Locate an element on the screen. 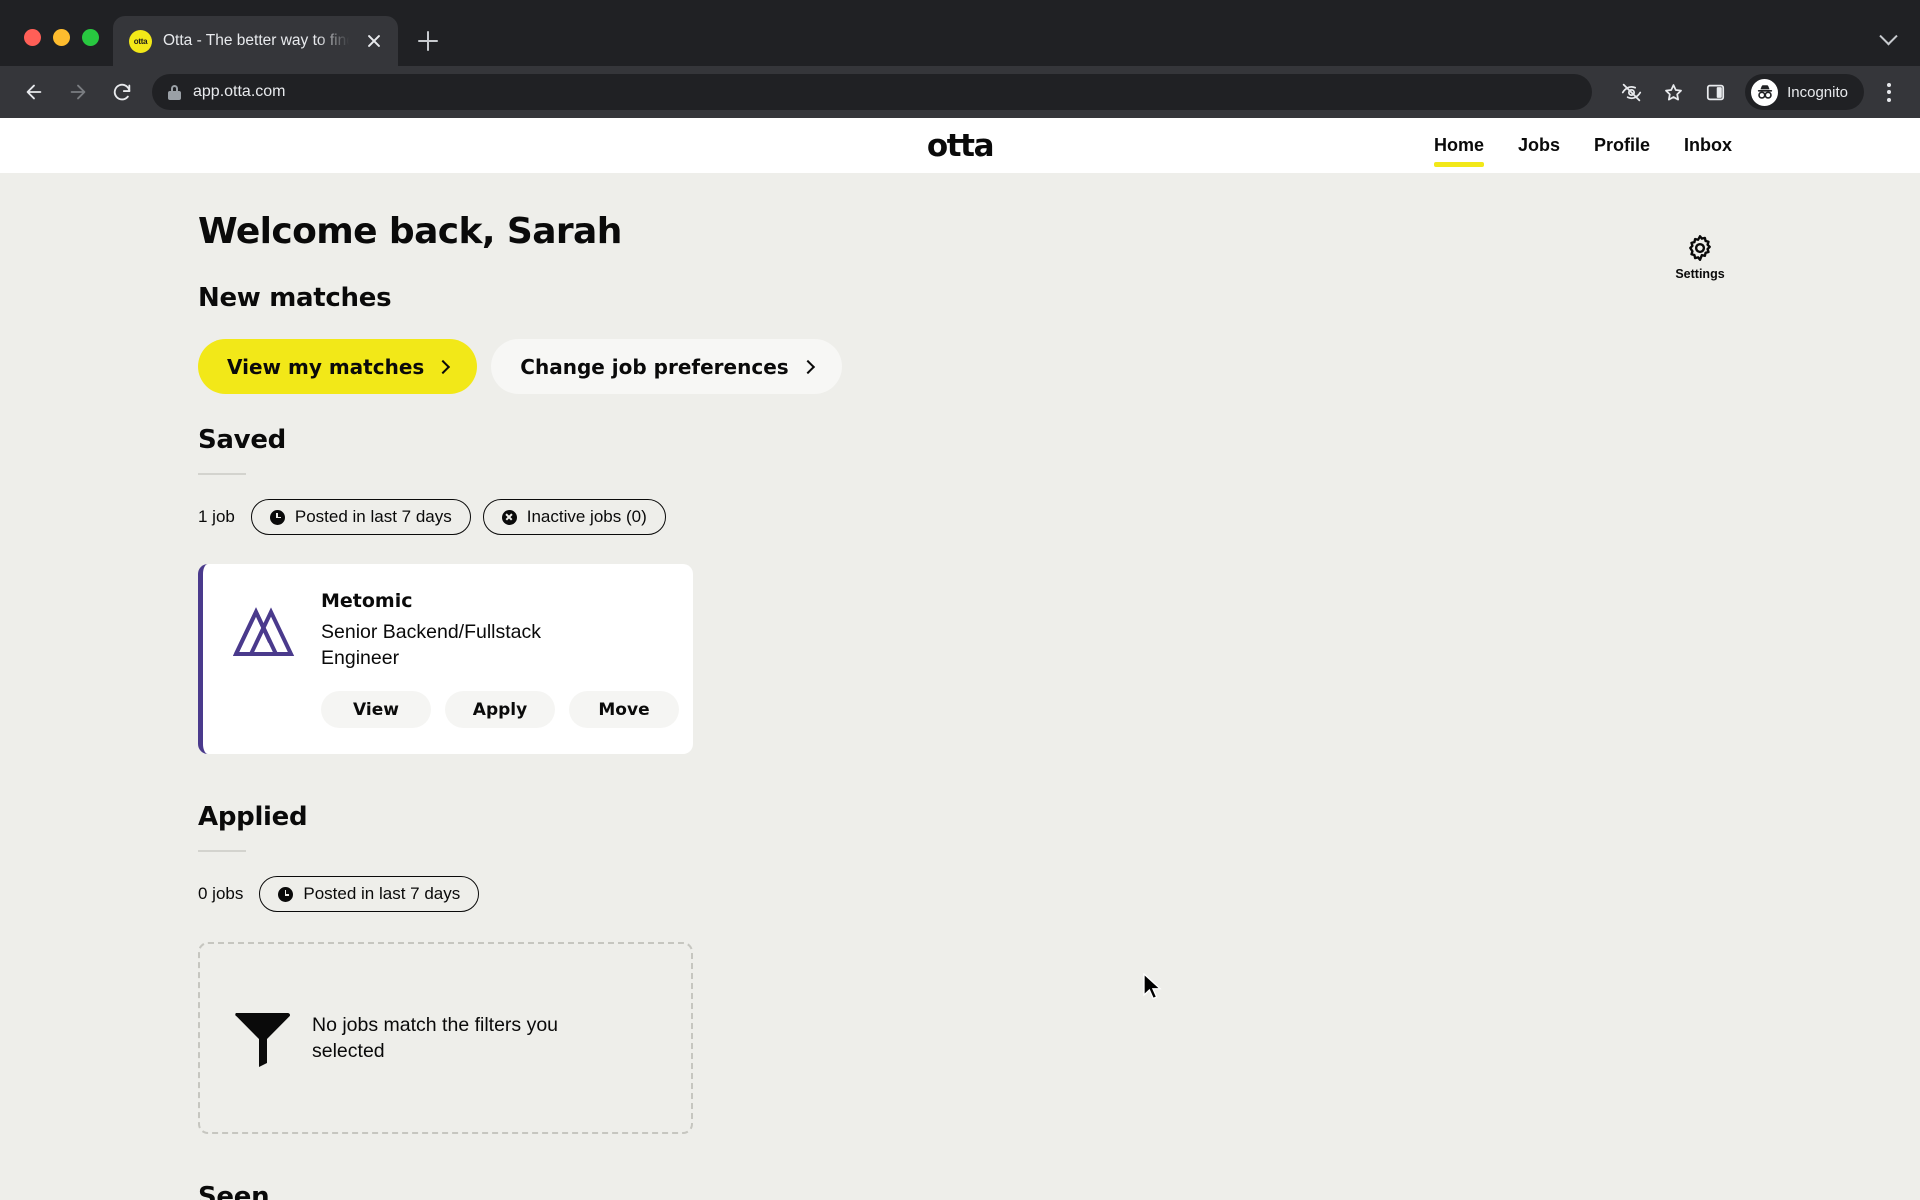 Image resolution: width=1920 pixels, height=1200 pixels. tracking-protection-button is located at coordinates (1631, 92).